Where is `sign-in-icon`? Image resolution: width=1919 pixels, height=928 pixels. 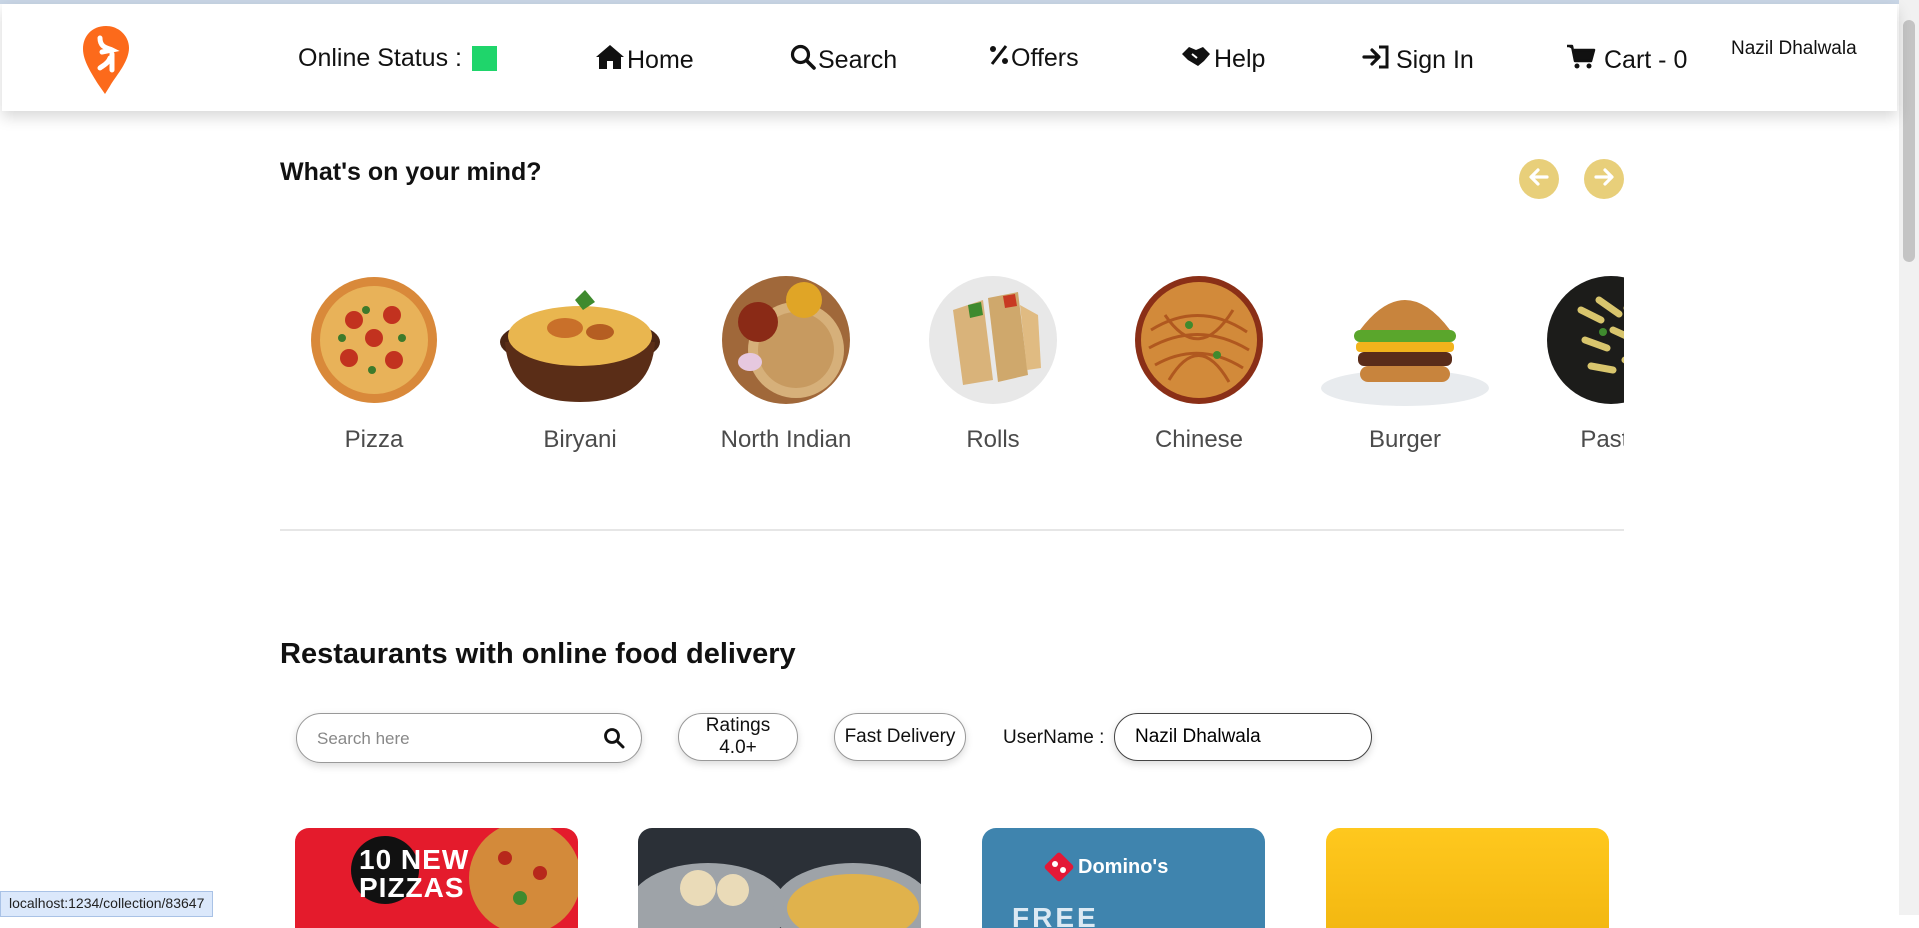 sign-in-icon is located at coordinates (1377, 60).